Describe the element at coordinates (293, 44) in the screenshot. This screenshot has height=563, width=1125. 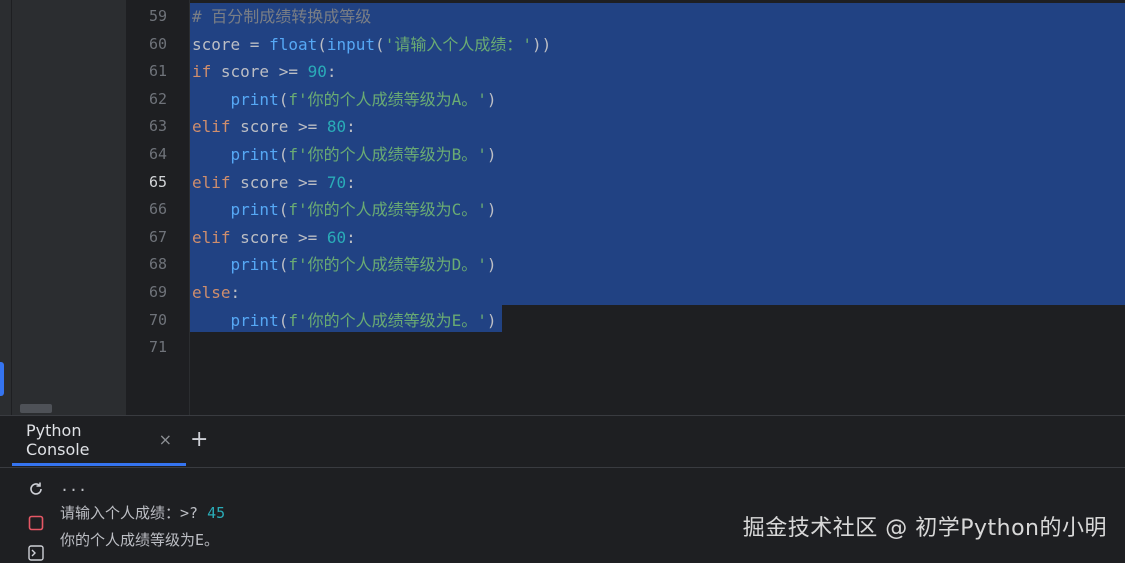
I see `code-token: float` at that location.